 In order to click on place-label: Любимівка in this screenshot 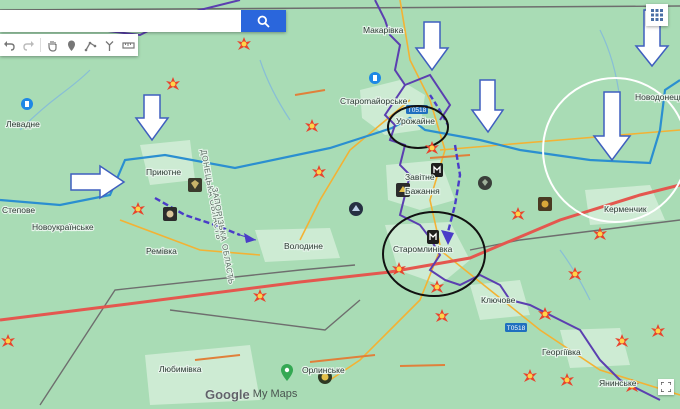, I will do `click(180, 369)`.